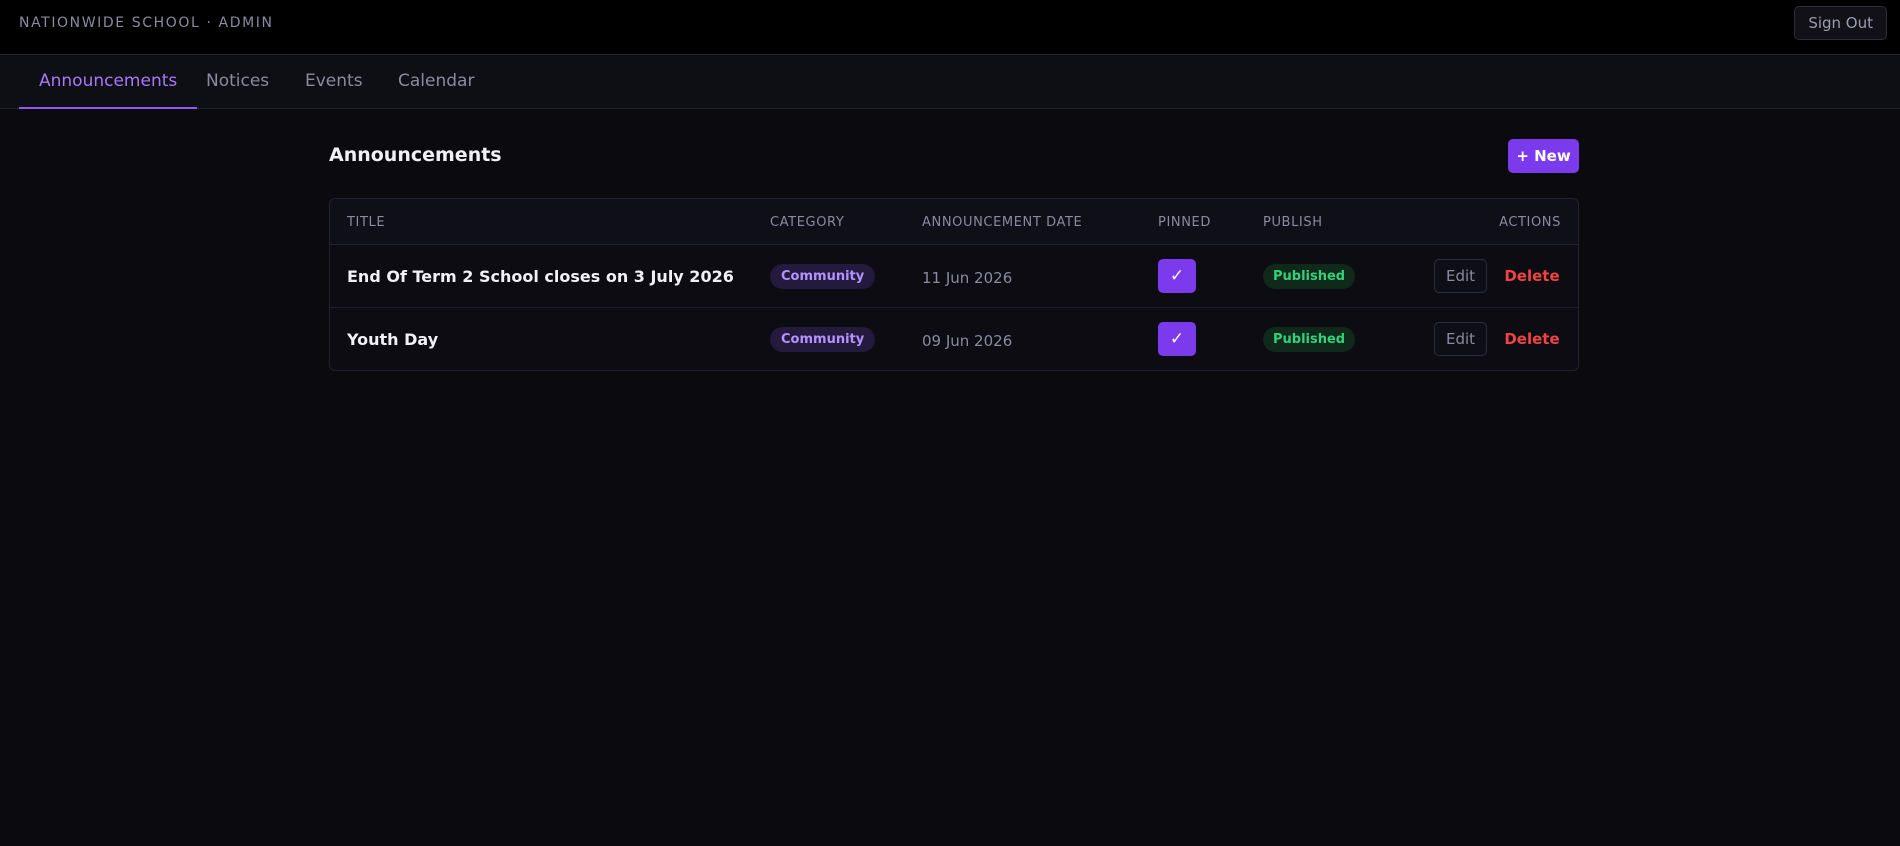 The width and height of the screenshot is (1900, 846). What do you see at coordinates (237, 82) in the screenshot?
I see `tab-notices: Notices` at bounding box center [237, 82].